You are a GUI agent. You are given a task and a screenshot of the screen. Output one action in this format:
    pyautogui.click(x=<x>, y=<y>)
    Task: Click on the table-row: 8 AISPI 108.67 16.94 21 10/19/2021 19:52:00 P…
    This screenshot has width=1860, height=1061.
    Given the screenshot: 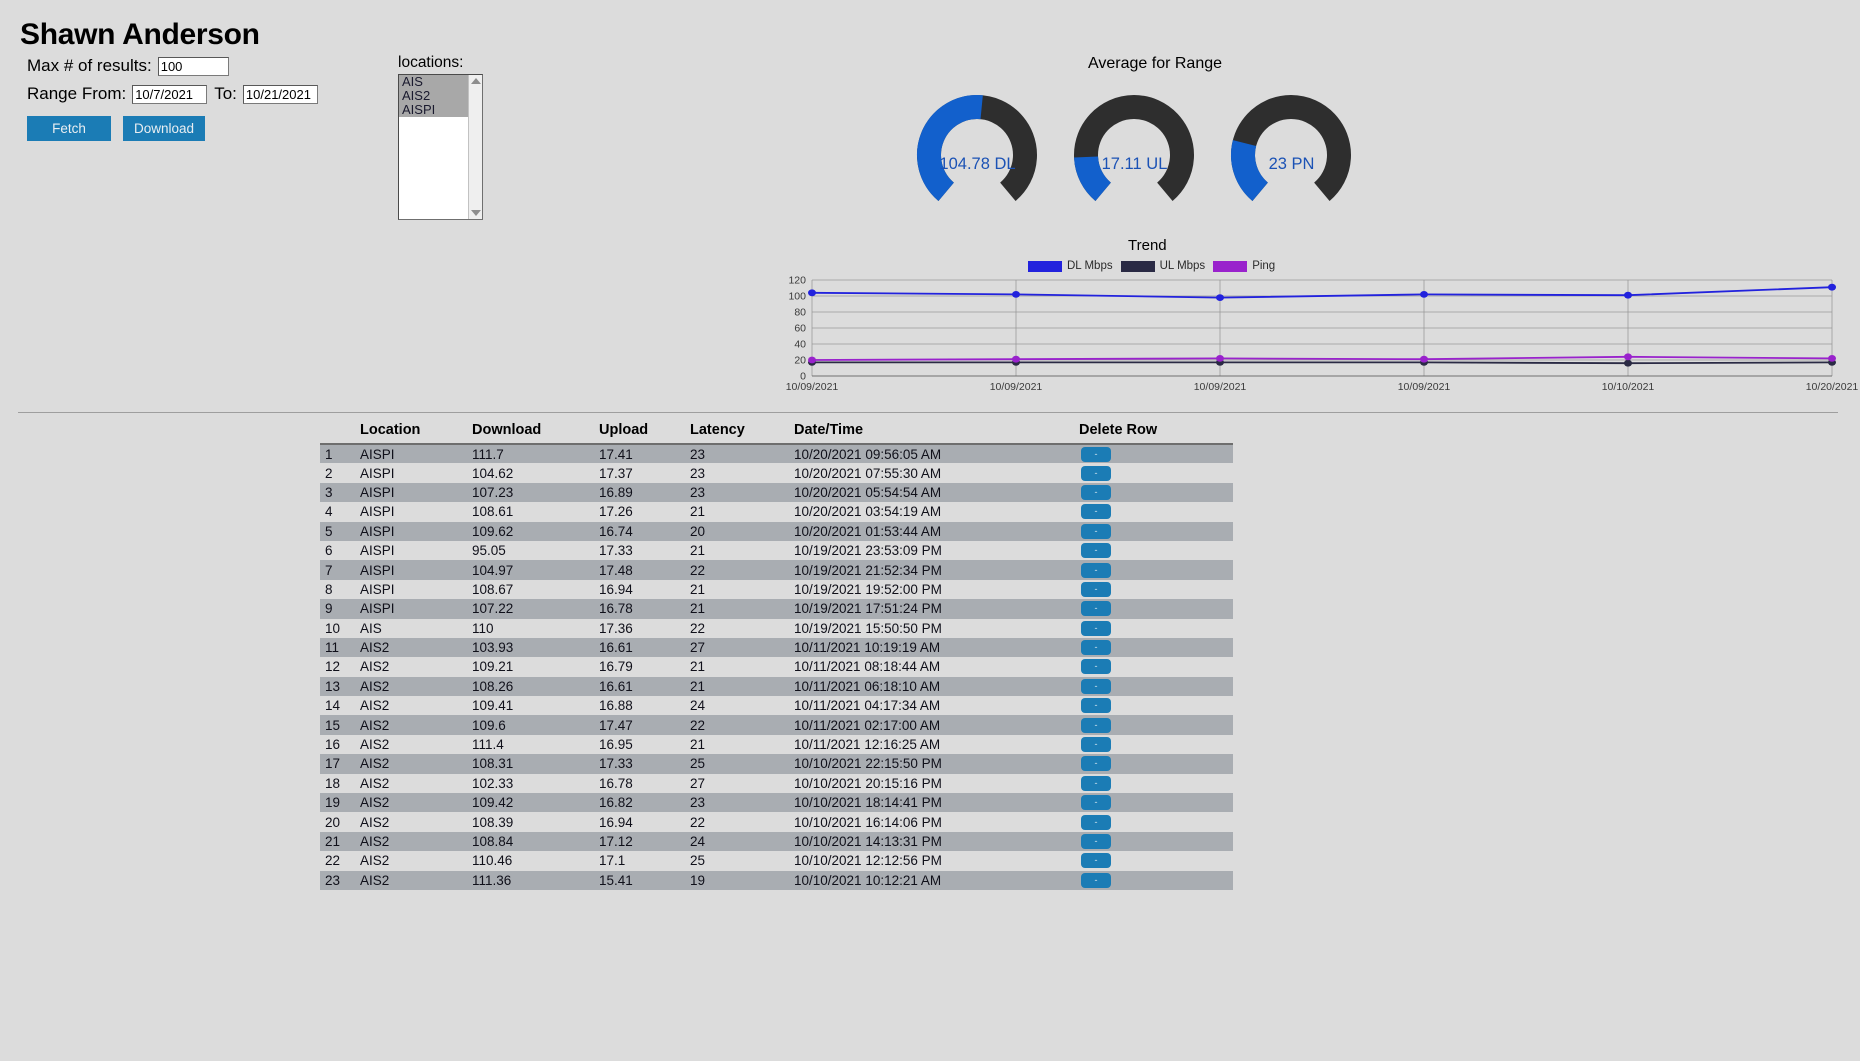 What is the action you would take?
    pyautogui.click(x=776, y=589)
    